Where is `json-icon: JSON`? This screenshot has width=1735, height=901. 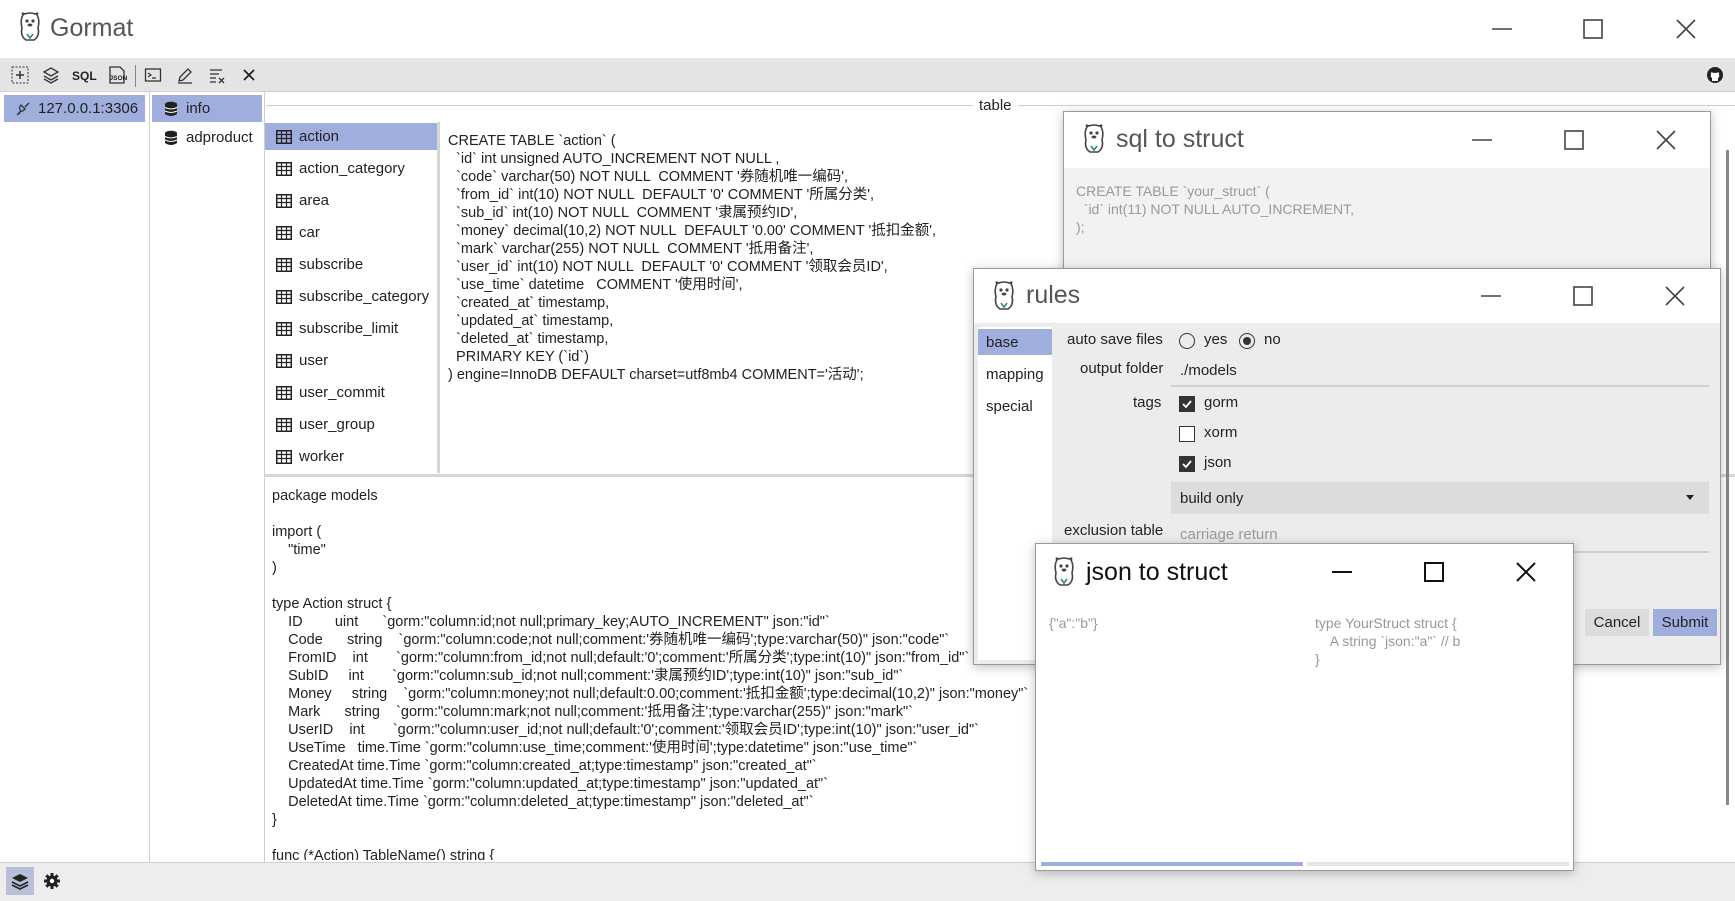
json-icon: JSON is located at coordinates (118, 75).